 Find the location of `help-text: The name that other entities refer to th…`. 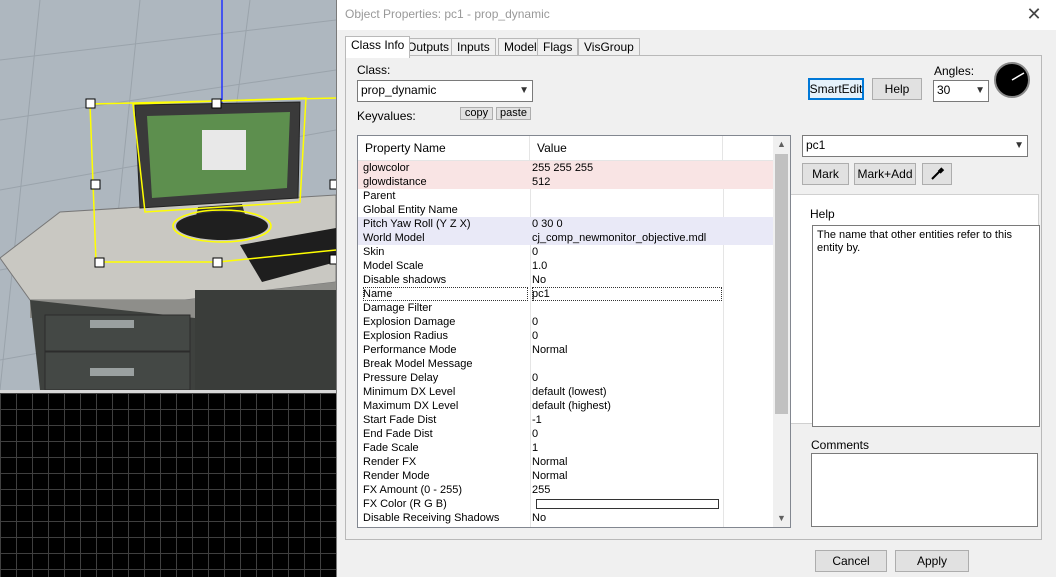

help-text: The name that other entities refer to th… is located at coordinates (926, 326).